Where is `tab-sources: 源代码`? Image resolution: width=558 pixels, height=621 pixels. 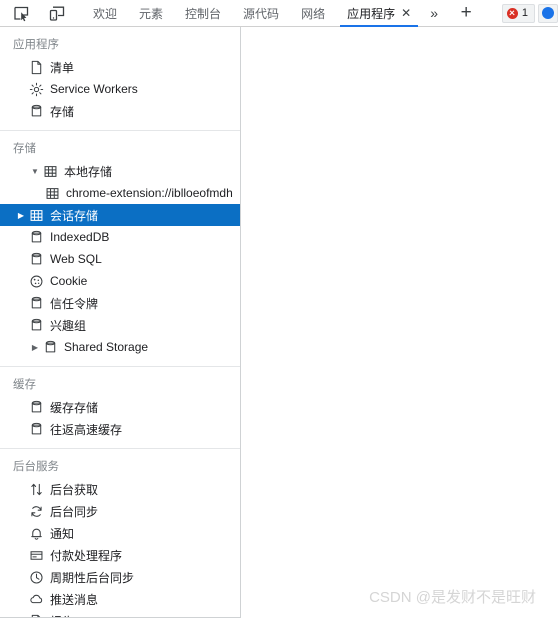
tab-sources: 源代码 is located at coordinates (261, 13).